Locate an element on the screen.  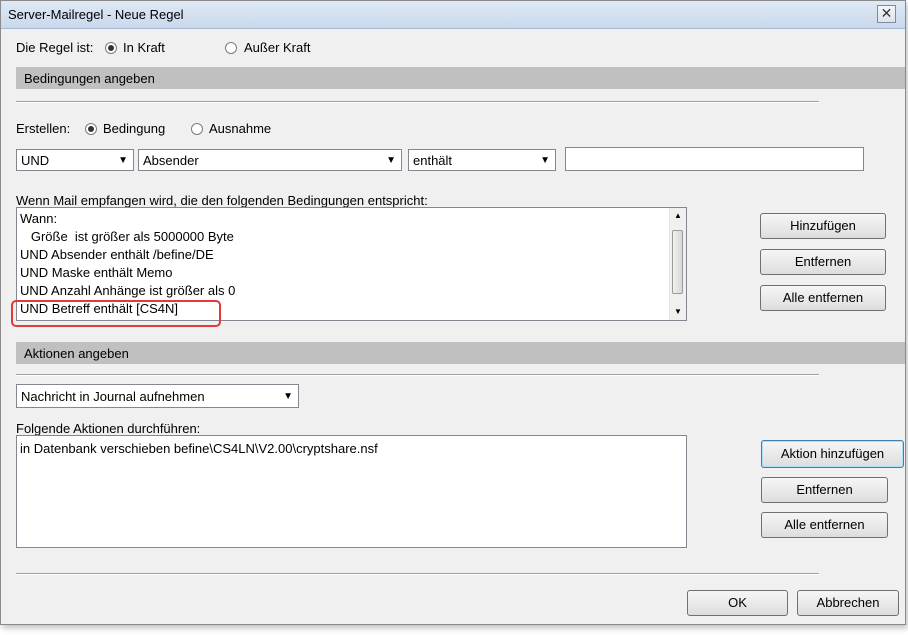
close-icon: ✕ is located at coordinates (886, 14).